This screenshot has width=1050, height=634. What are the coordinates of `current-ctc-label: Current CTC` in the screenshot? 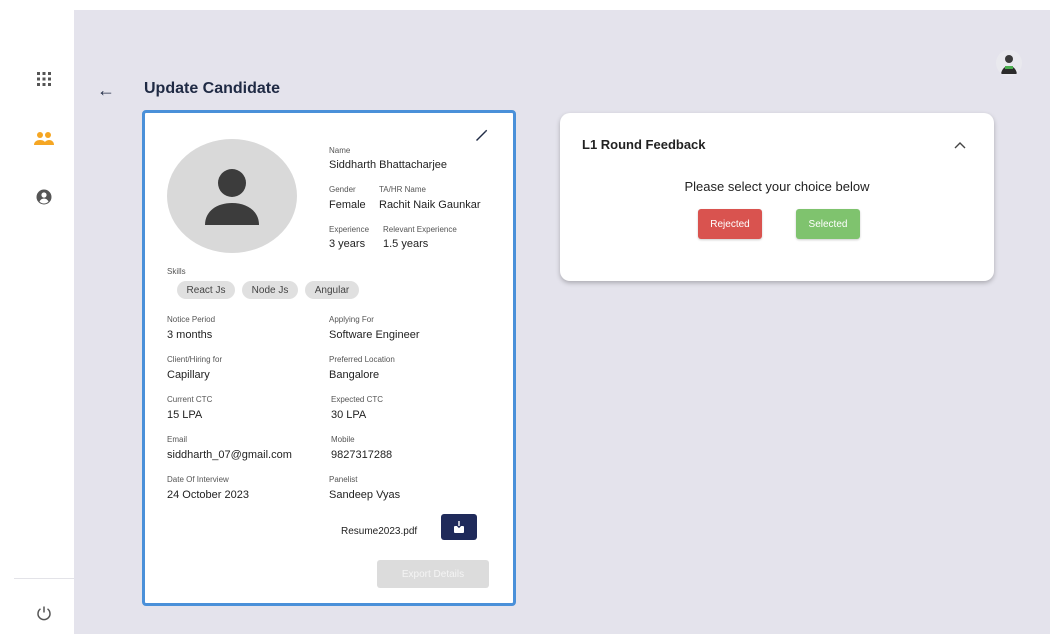 It's located at (190, 399).